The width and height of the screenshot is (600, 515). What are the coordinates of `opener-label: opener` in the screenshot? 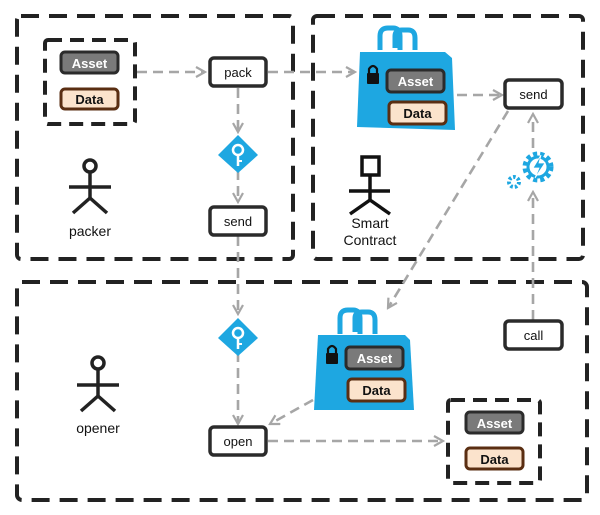 It's located at (98, 428).